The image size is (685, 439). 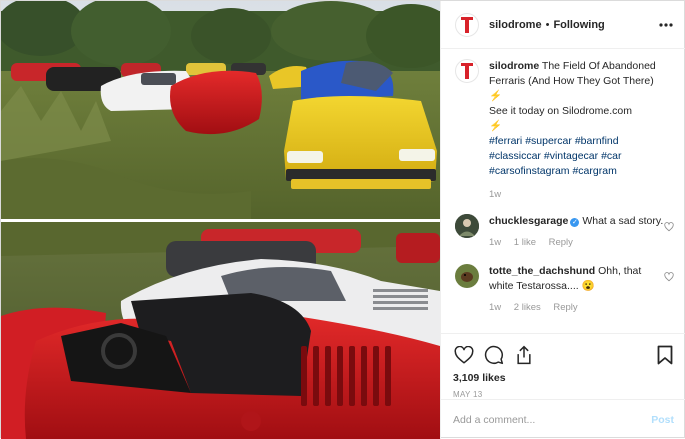 What do you see at coordinates (464, 355) in the screenshot?
I see `heart-icon` at bounding box center [464, 355].